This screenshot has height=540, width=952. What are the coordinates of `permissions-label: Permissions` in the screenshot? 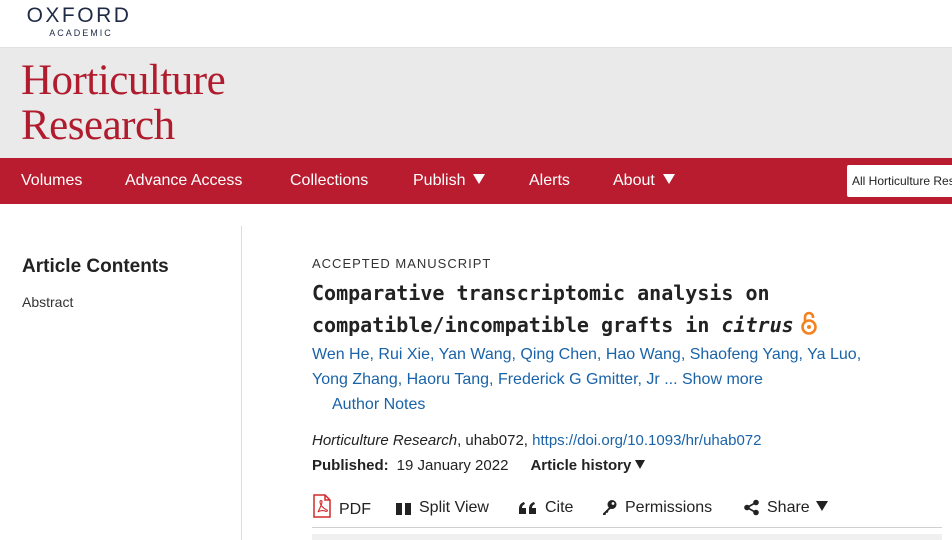 It's located at (669, 507).